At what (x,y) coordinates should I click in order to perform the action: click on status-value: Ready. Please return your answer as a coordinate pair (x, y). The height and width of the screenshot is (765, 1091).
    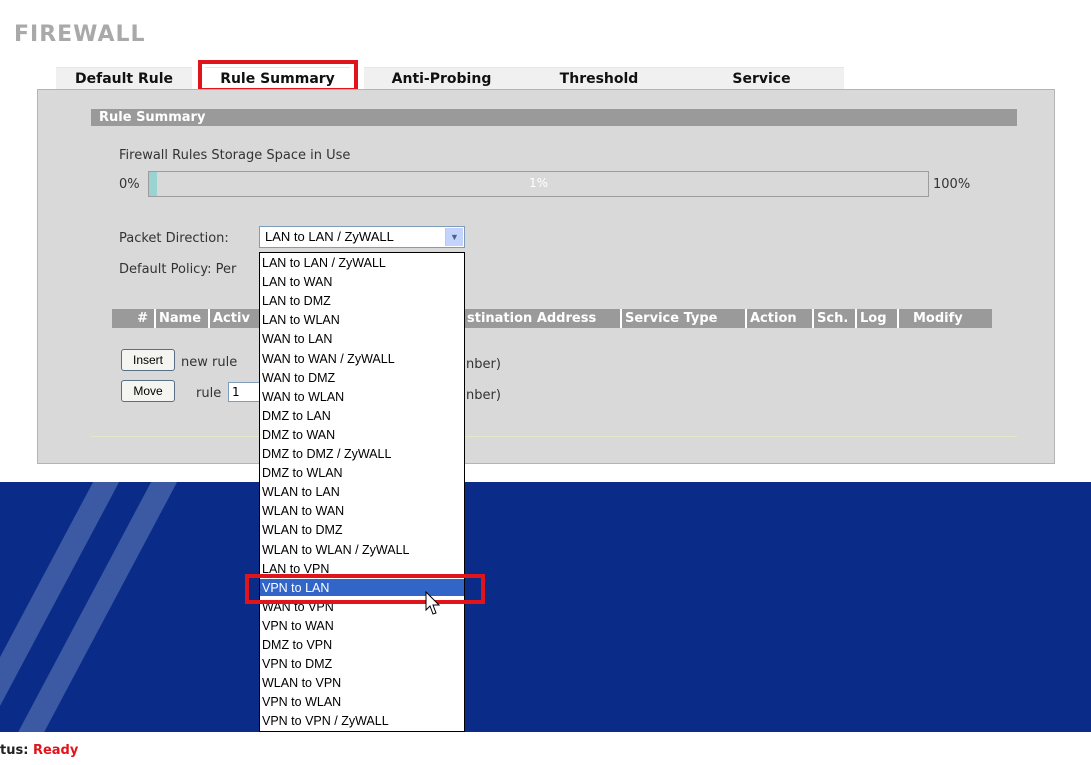
    Looking at the image, I should click on (55, 750).